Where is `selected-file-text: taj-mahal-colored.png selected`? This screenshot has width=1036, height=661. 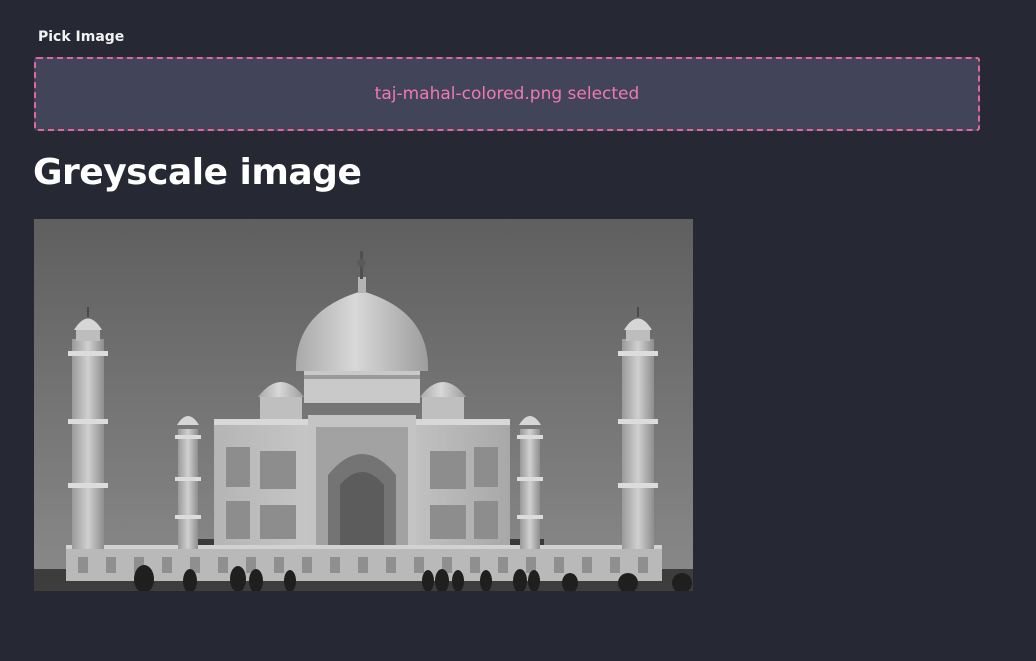
selected-file-text: taj-mahal-colored.png selected is located at coordinates (507, 94).